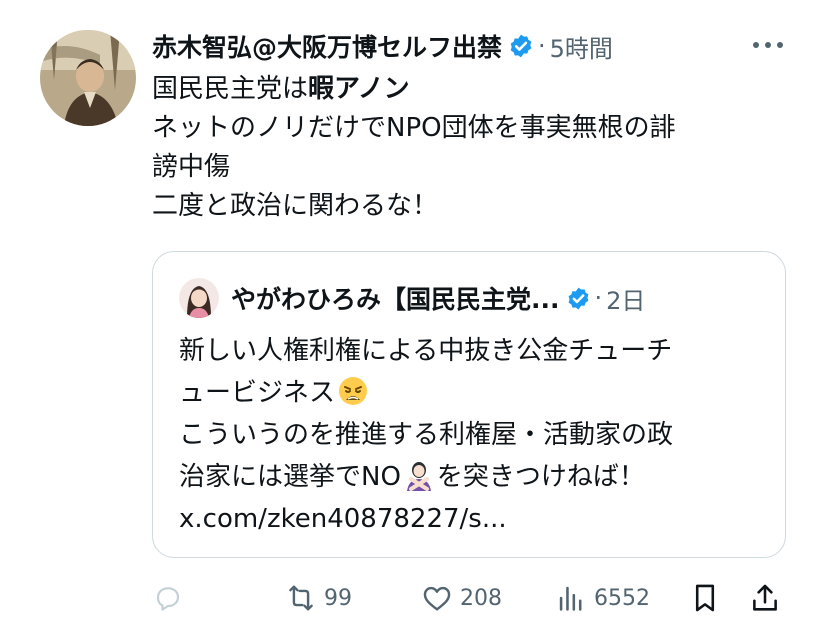 Image resolution: width=828 pixels, height=637 pixels. What do you see at coordinates (191, 167) in the screenshot?
I see `tweet-line: 謗中傷` at bounding box center [191, 167].